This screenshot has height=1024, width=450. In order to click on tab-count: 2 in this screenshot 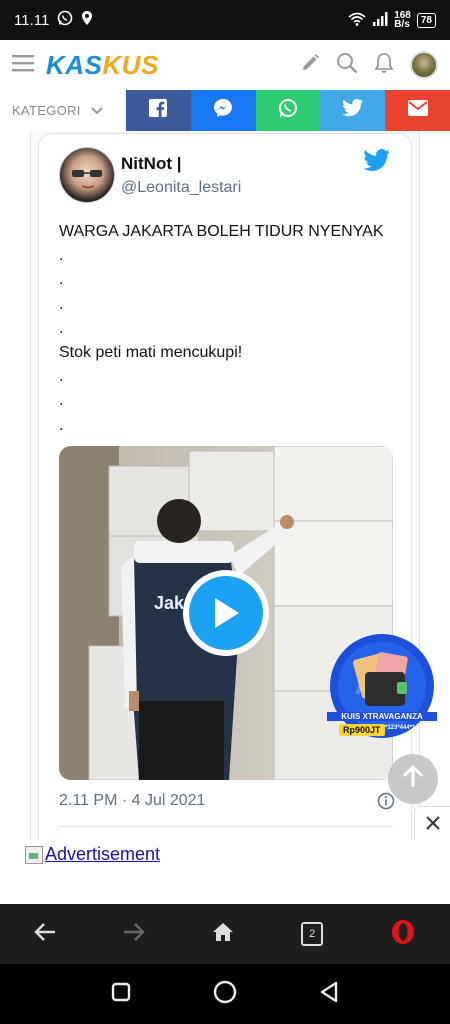, I will do `click(312, 934)`.